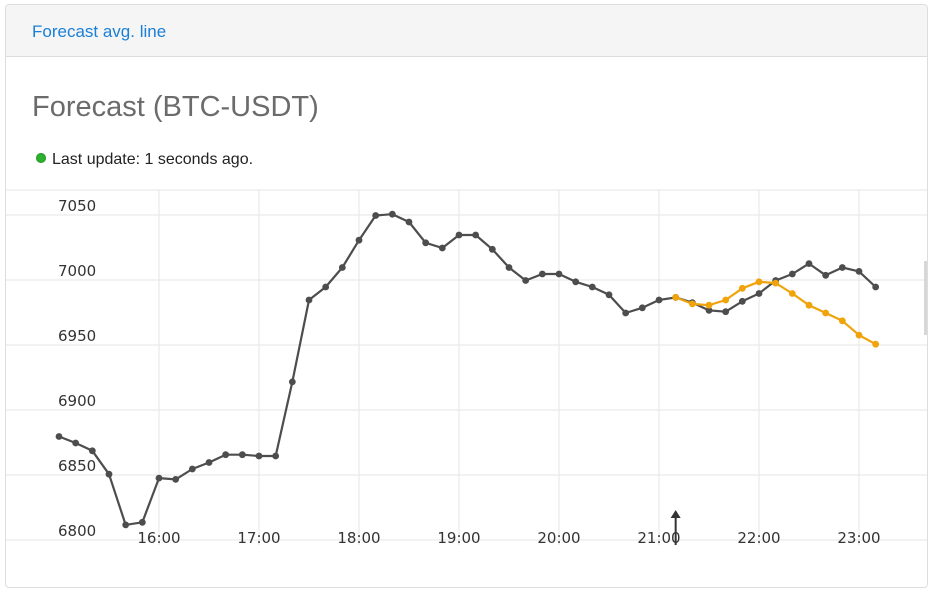 This screenshot has height=592, width=932. I want to click on x-tick-label: 23:00, so click(858, 538).